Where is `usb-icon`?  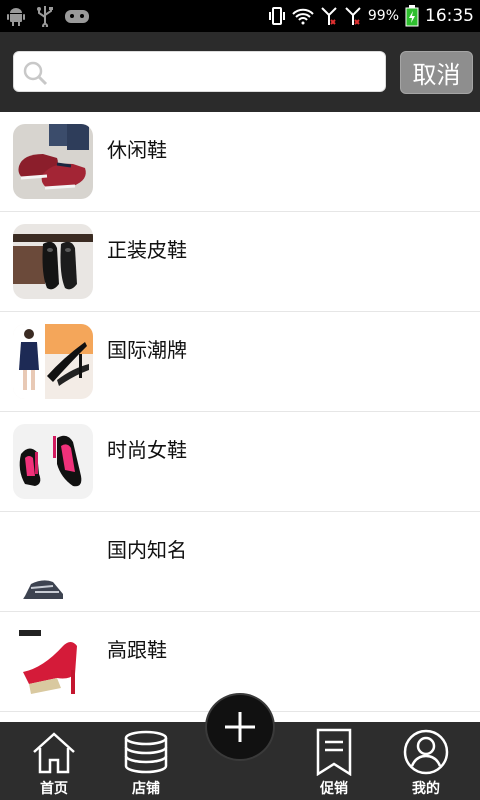
usb-icon is located at coordinates (45, 16).